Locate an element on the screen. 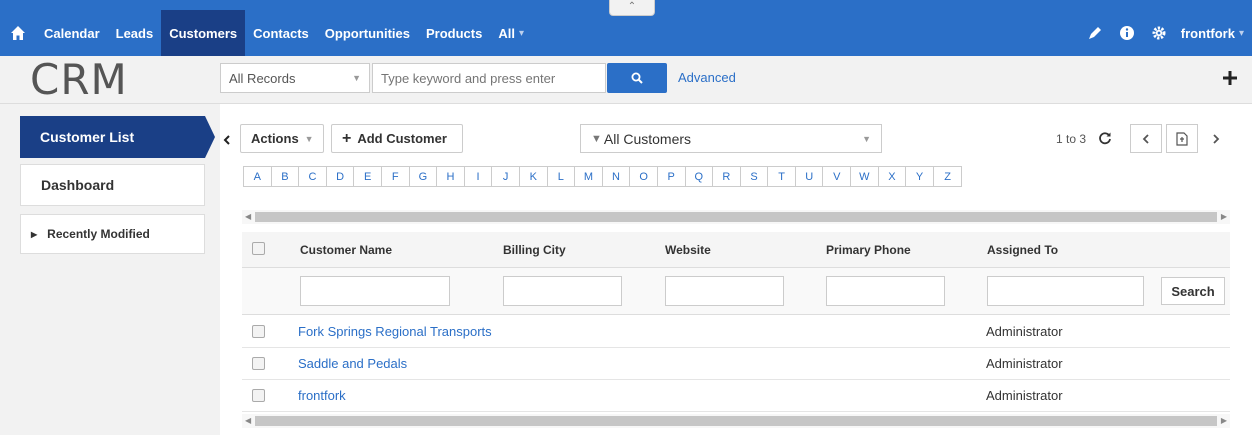  alphabet-letter-y: Y is located at coordinates (920, 176).